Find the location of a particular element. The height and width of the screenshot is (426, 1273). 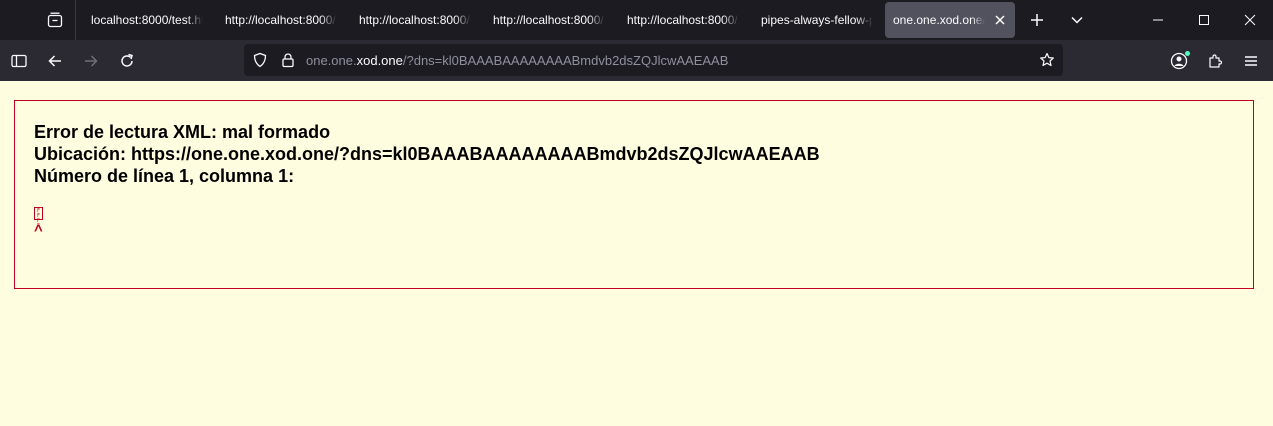

plus-icon is located at coordinates (1037, 20).